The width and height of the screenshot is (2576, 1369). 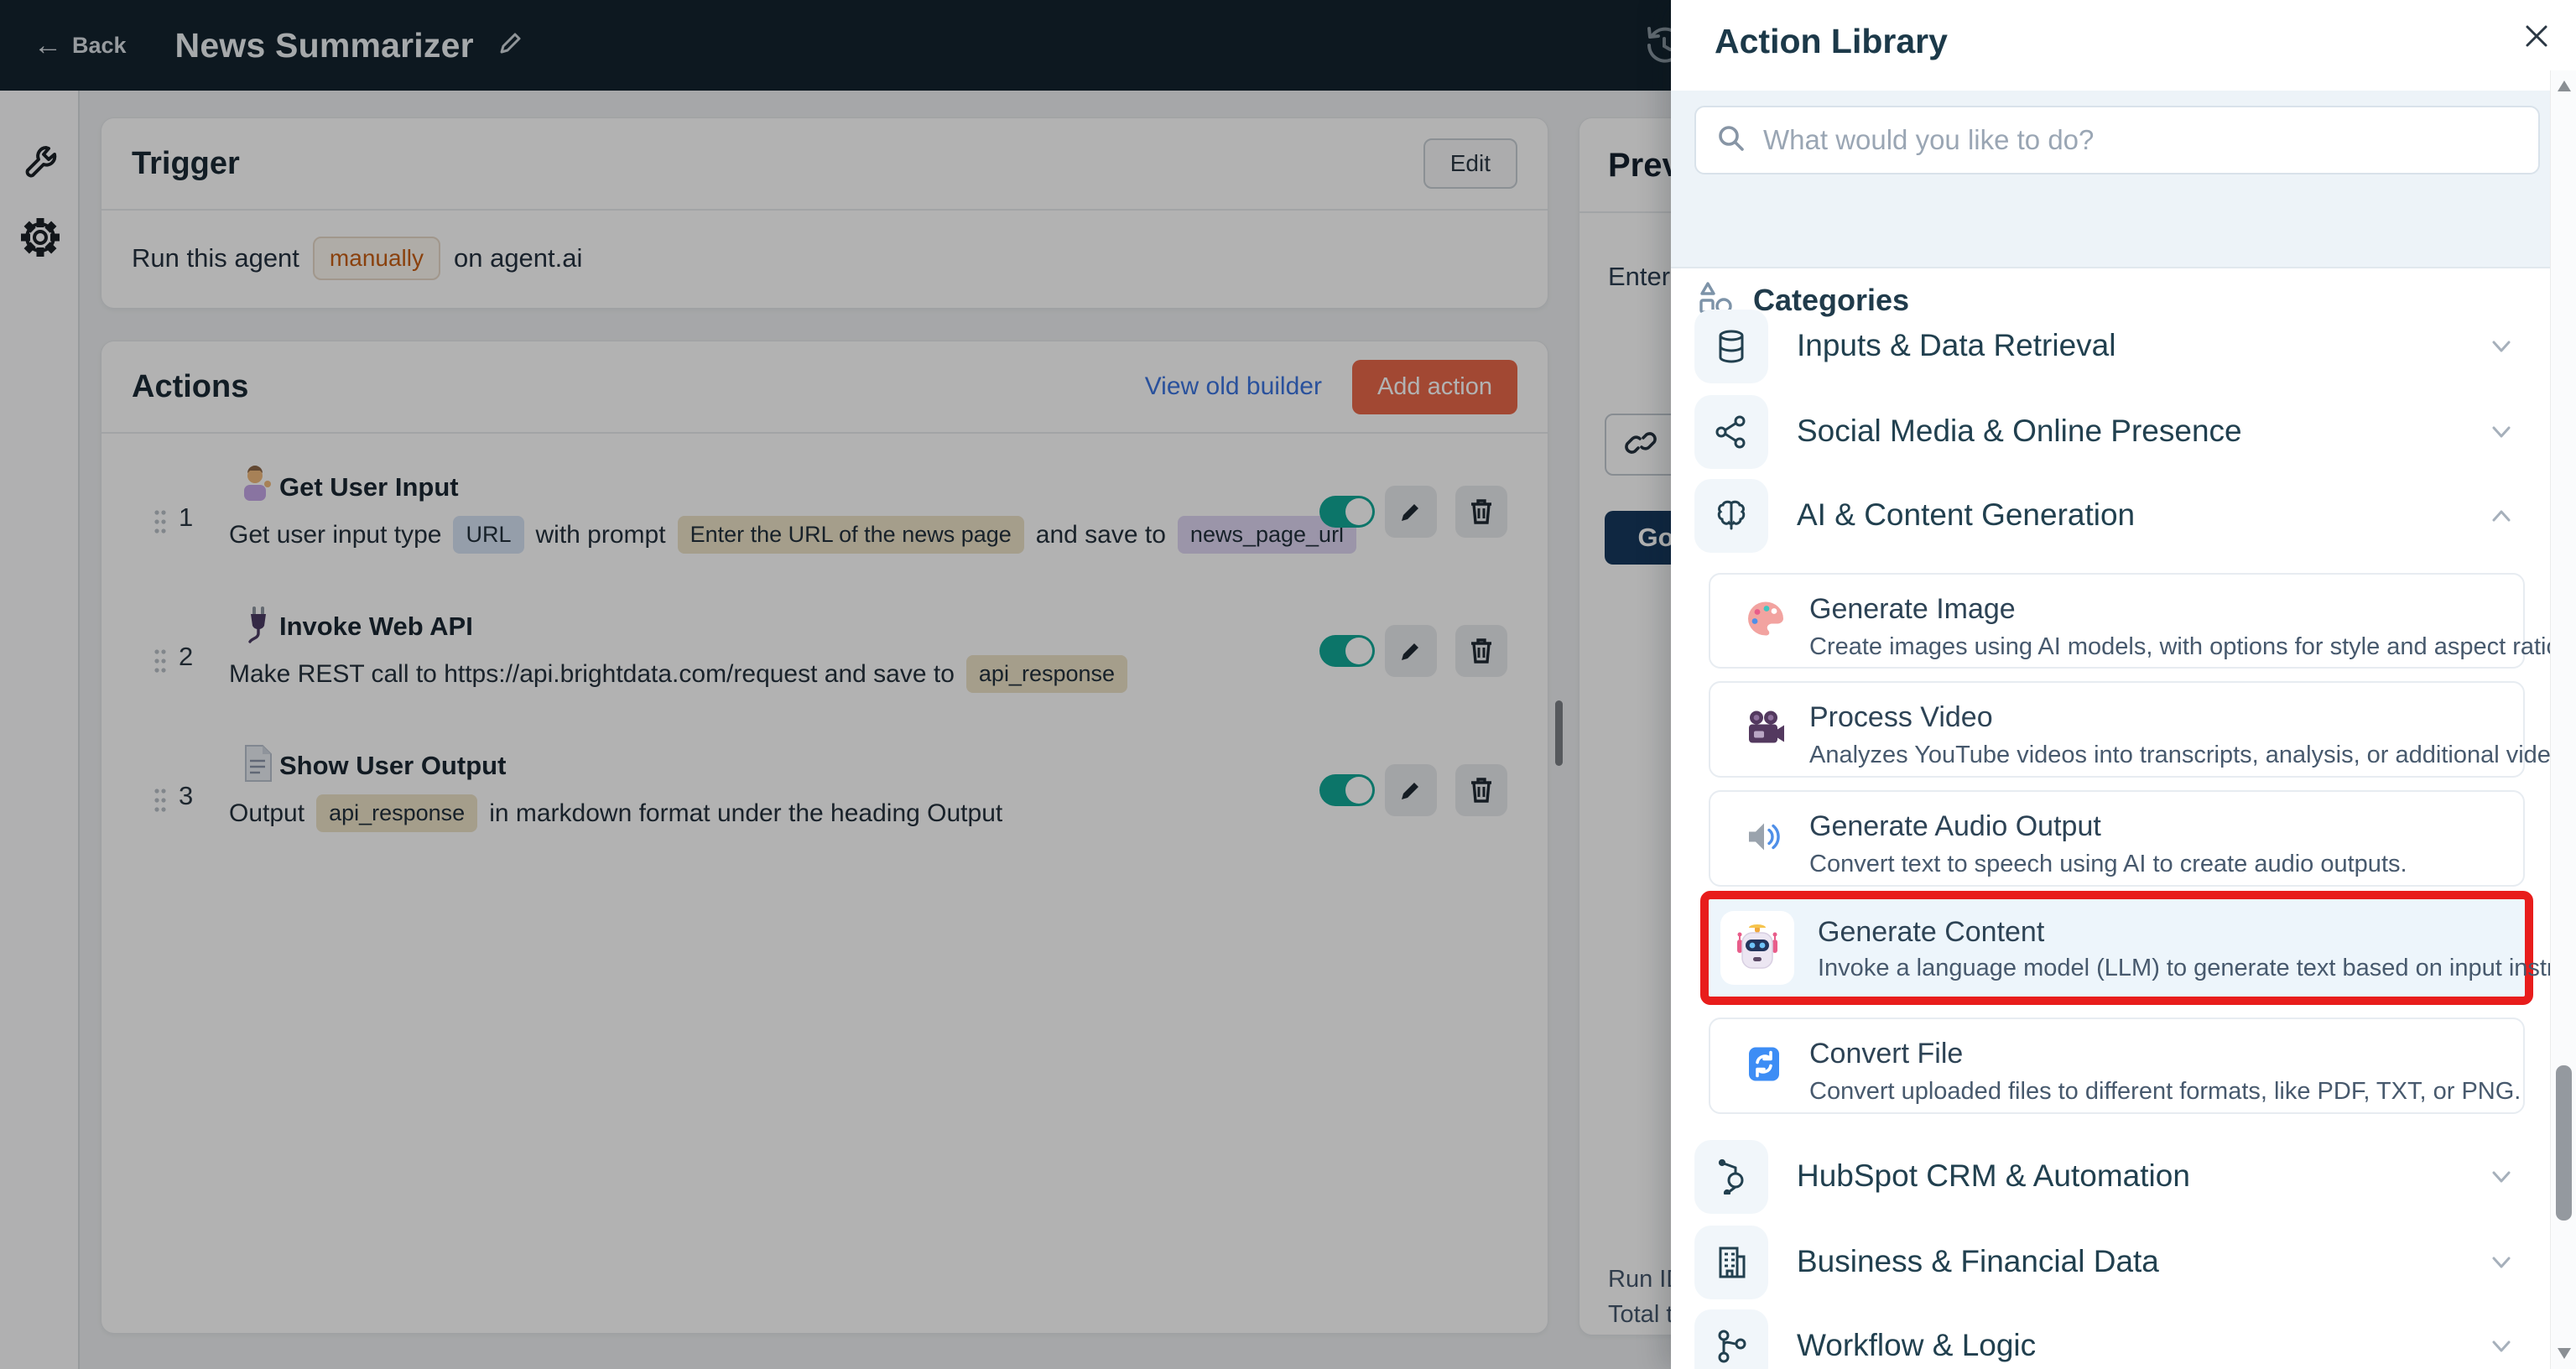 I want to click on movie-camera-icon, so click(x=1766, y=729).